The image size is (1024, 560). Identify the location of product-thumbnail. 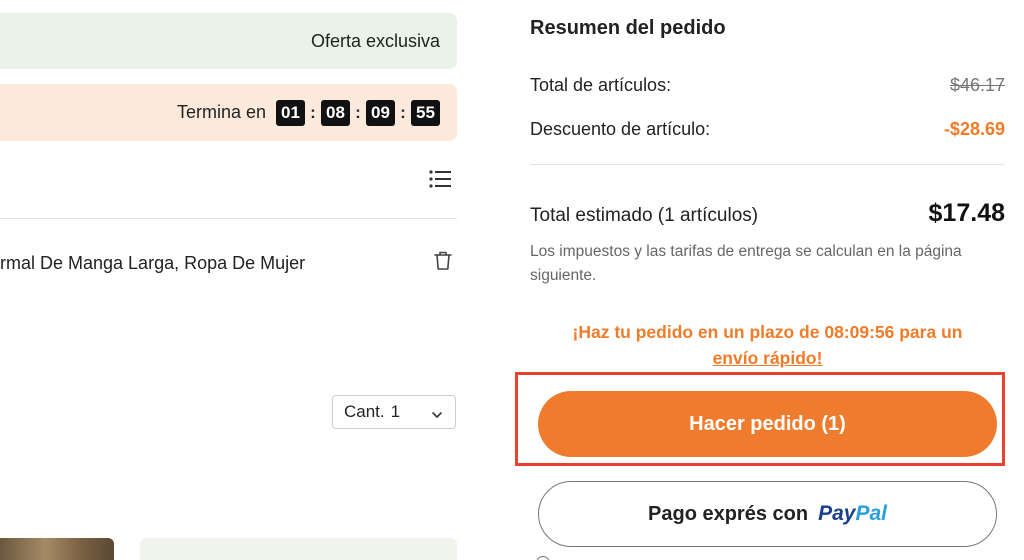
(57, 549).